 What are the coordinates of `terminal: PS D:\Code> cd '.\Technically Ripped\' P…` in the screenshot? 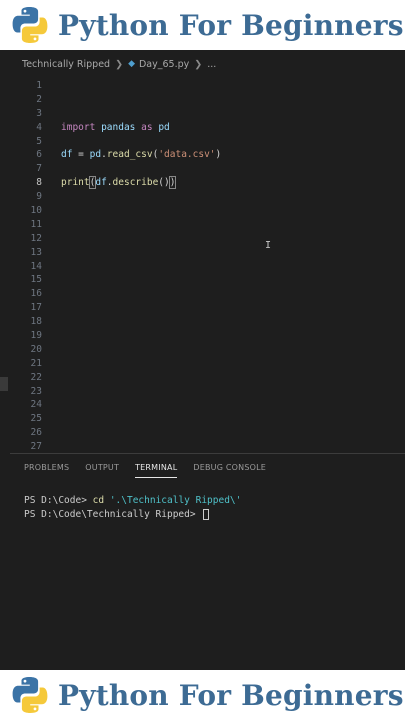 It's located at (207, 501).